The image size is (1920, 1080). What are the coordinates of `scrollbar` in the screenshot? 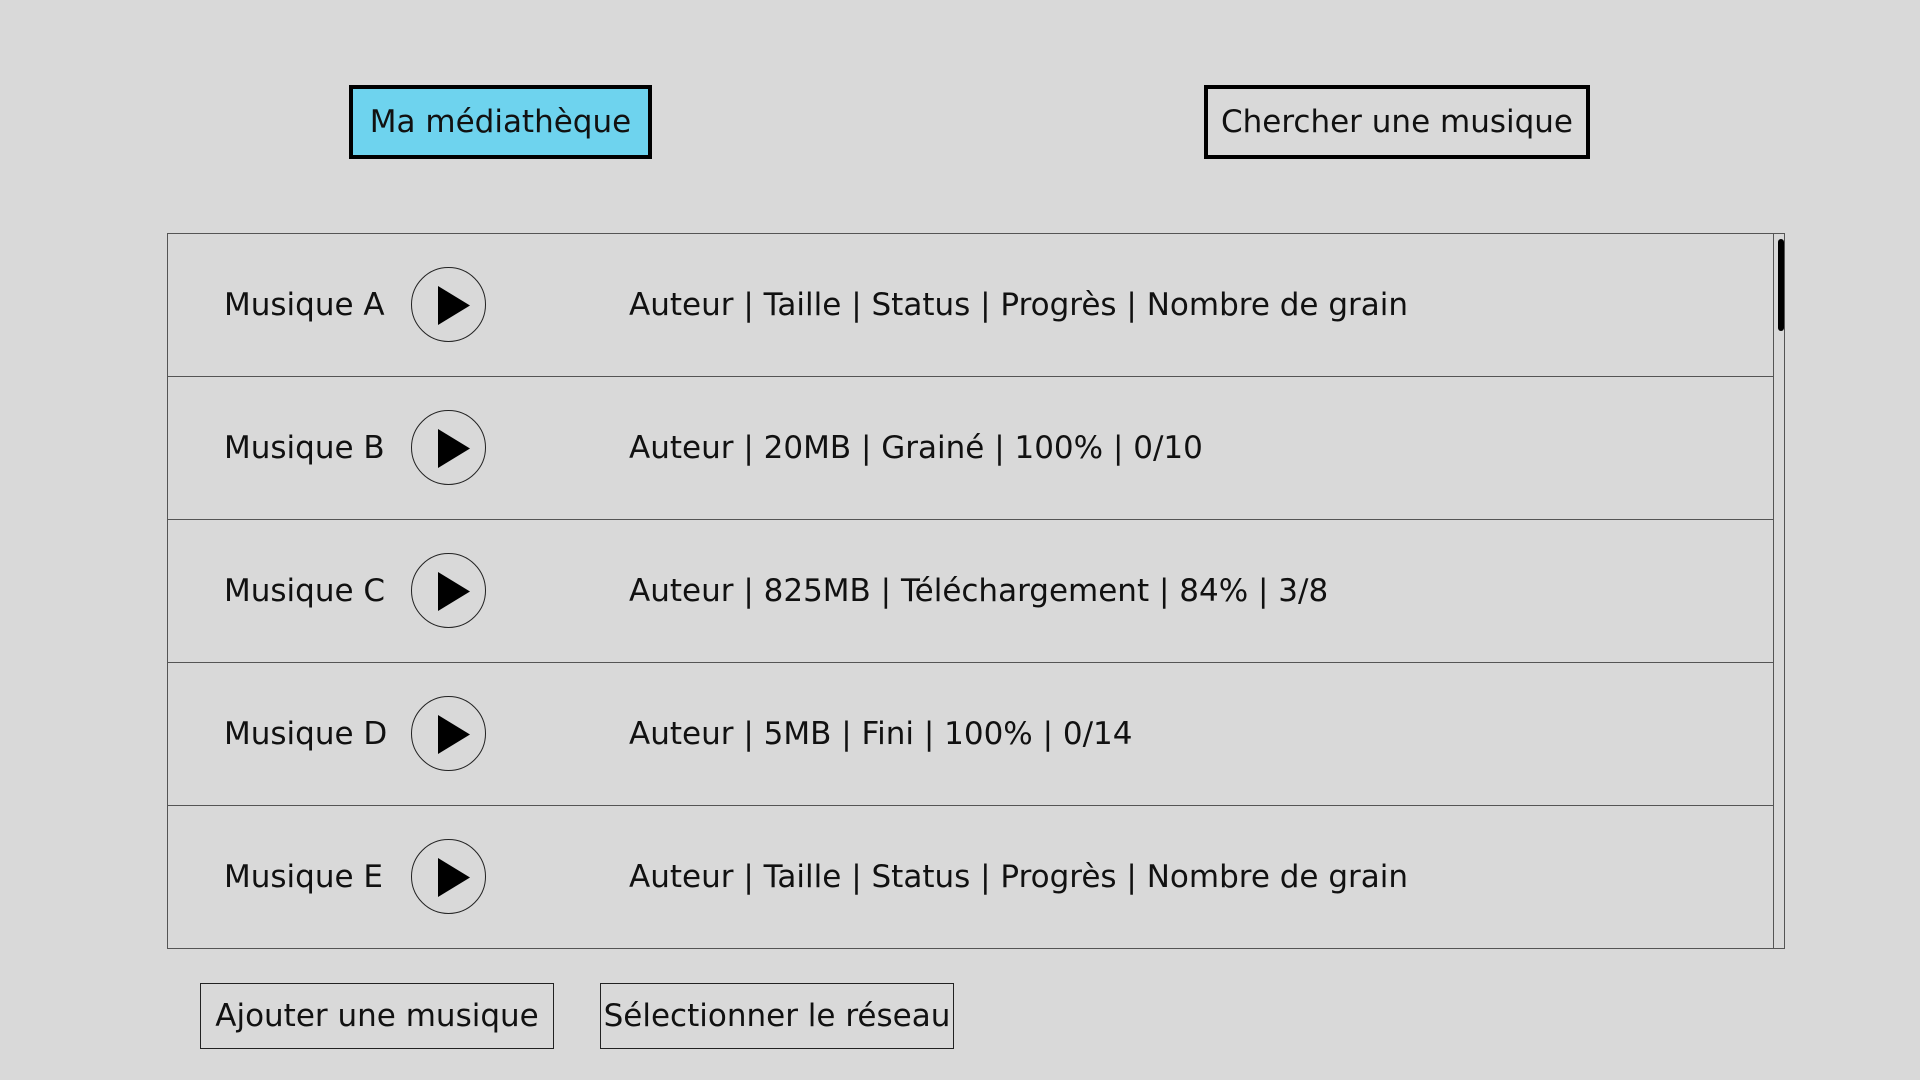 It's located at (1779, 591).